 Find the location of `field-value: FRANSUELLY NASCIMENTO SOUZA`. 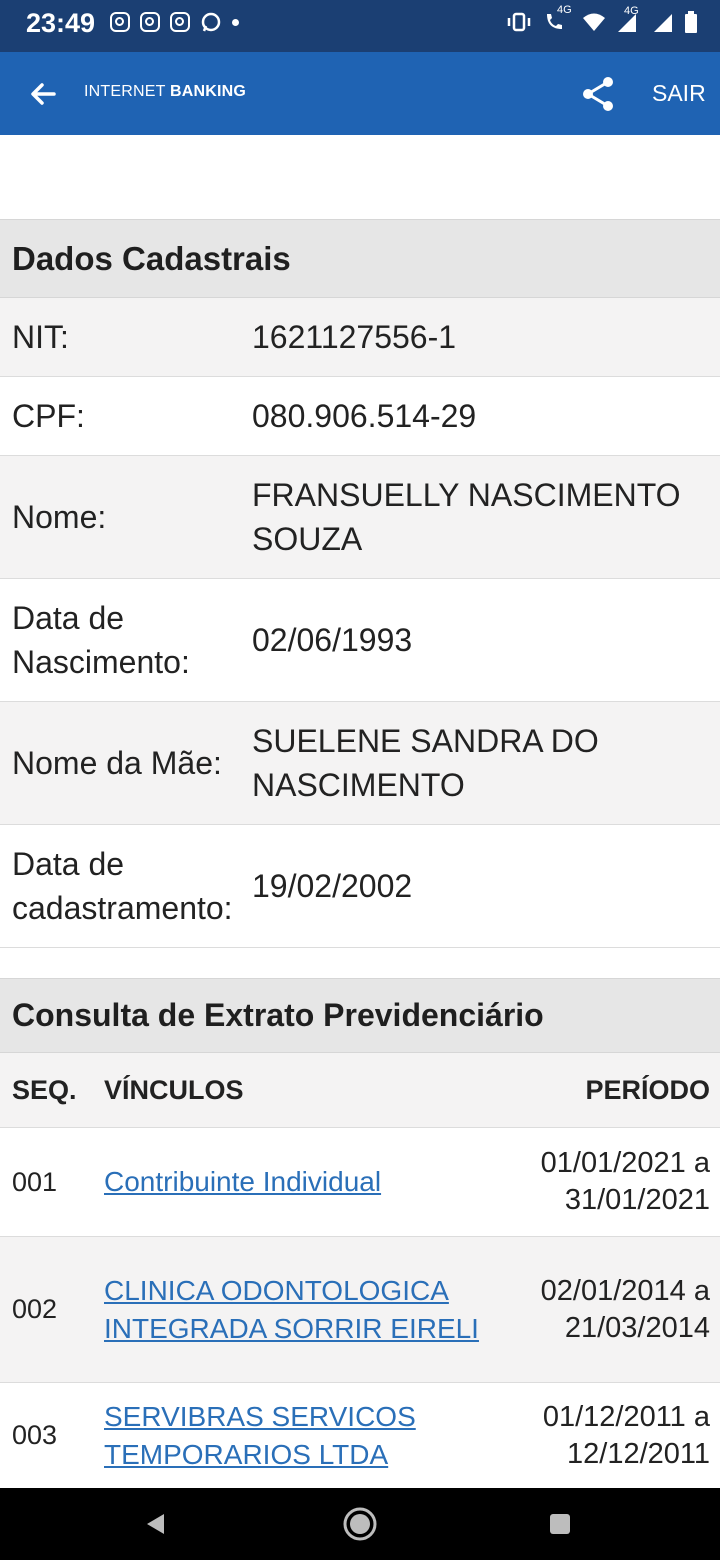

field-value: FRANSUELLY NASCIMENTO SOUZA is located at coordinates (466, 517).